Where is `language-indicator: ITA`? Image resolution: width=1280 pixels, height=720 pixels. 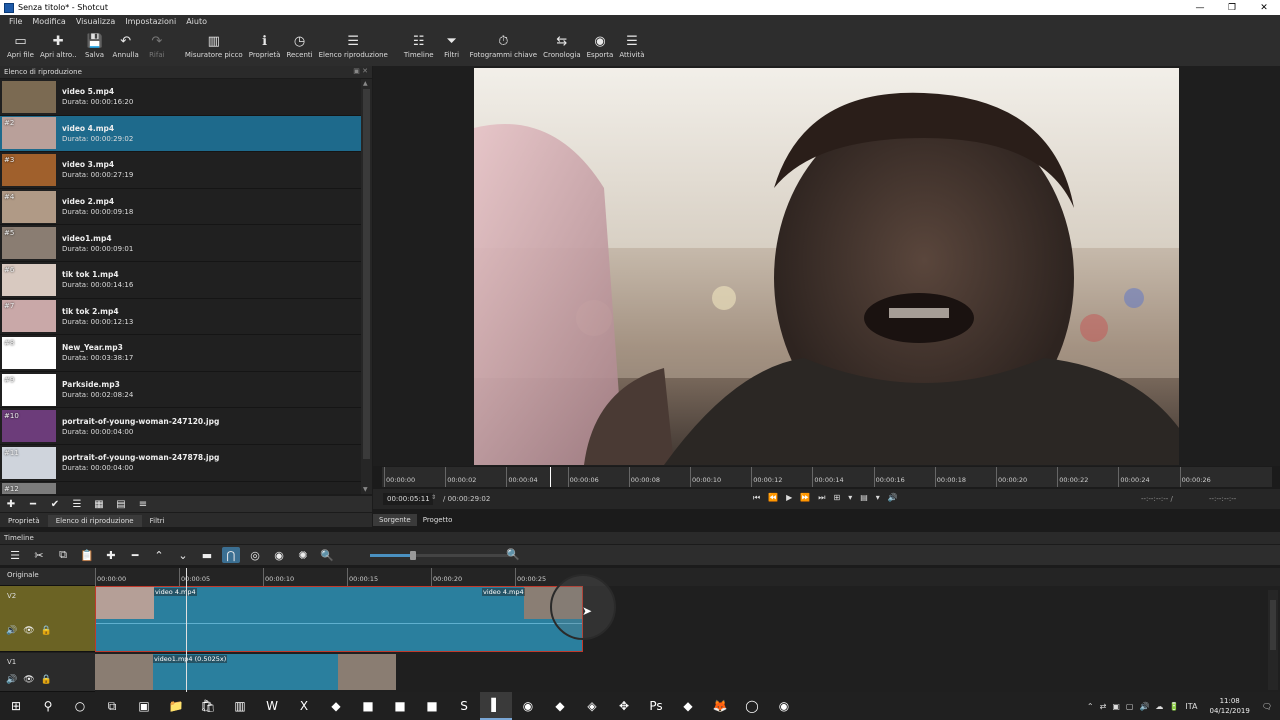 language-indicator: ITA is located at coordinates (1191, 706).